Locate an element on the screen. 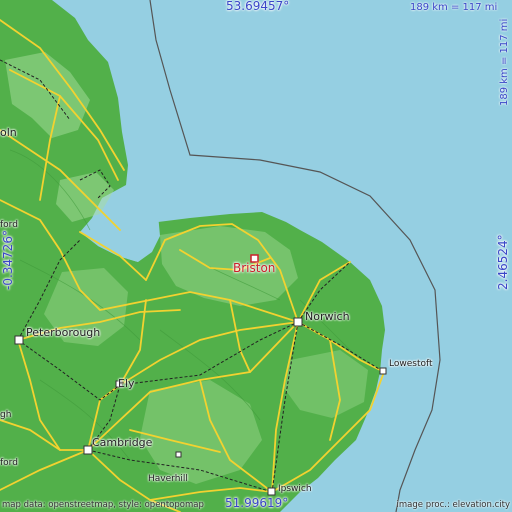 The image size is (512, 512). coord-right: 2.46524° is located at coordinates (503, 262).